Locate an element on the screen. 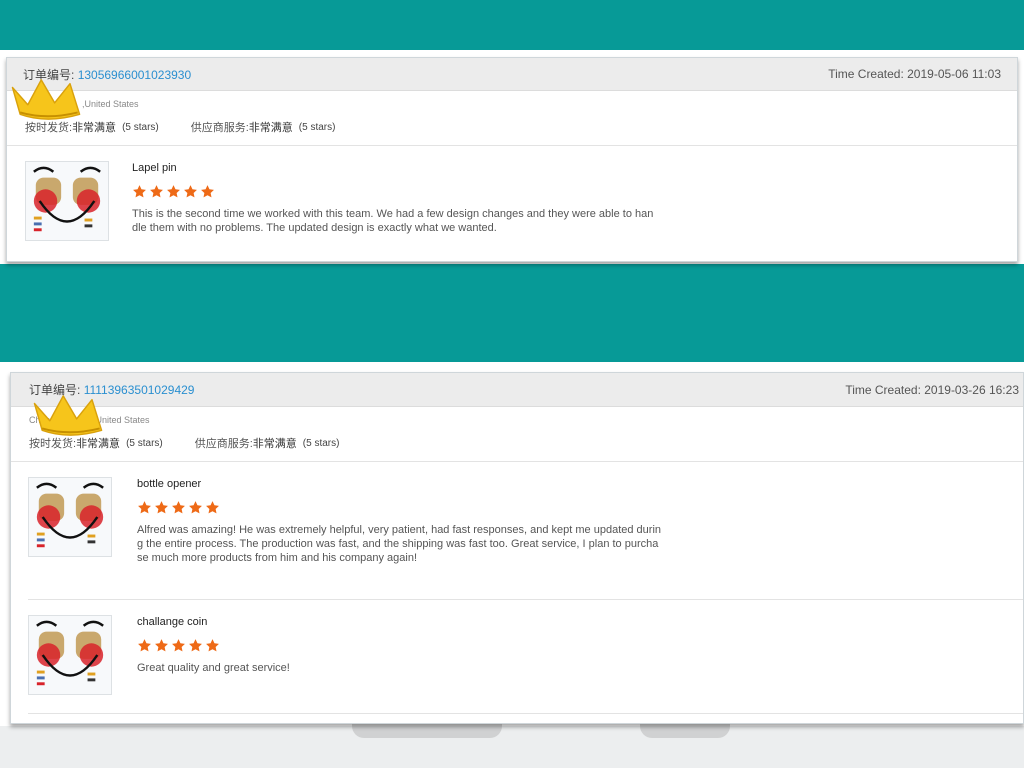 This screenshot has width=1024, height=768. bottom-gray-band is located at coordinates (512, 747).